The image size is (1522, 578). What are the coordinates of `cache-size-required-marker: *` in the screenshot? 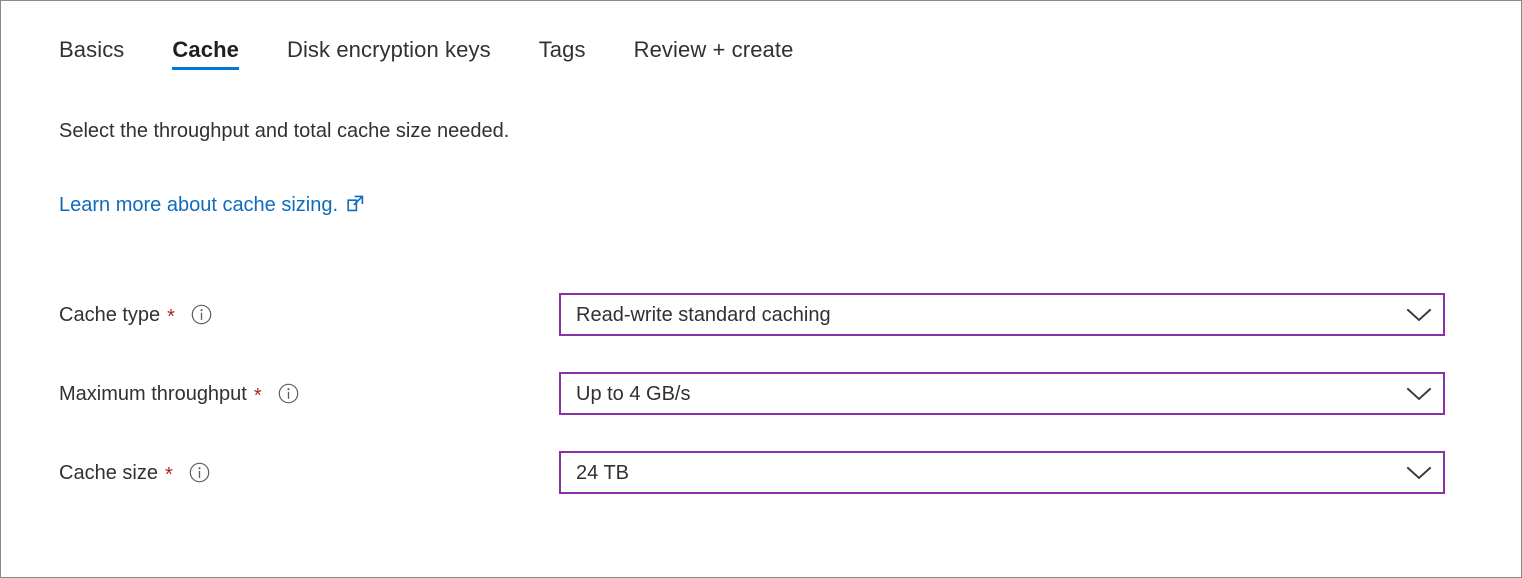 It's located at (168, 474).